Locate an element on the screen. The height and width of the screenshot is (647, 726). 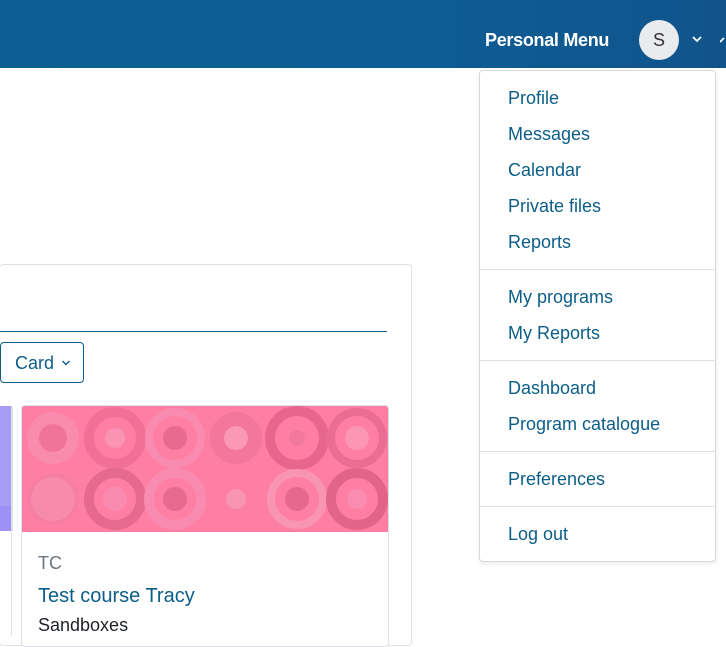
view-select-dropdown: Card is located at coordinates (42, 362).